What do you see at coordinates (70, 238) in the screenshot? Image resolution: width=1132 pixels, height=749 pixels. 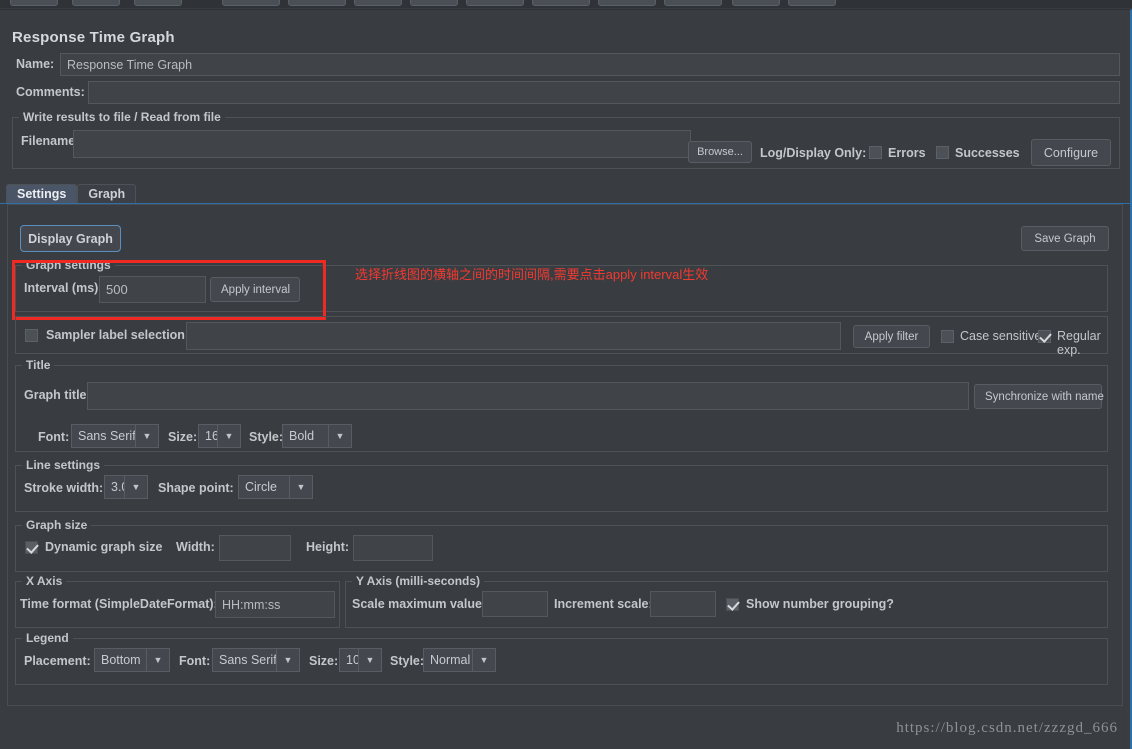 I see `display-graph-button: Display Graph` at bounding box center [70, 238].